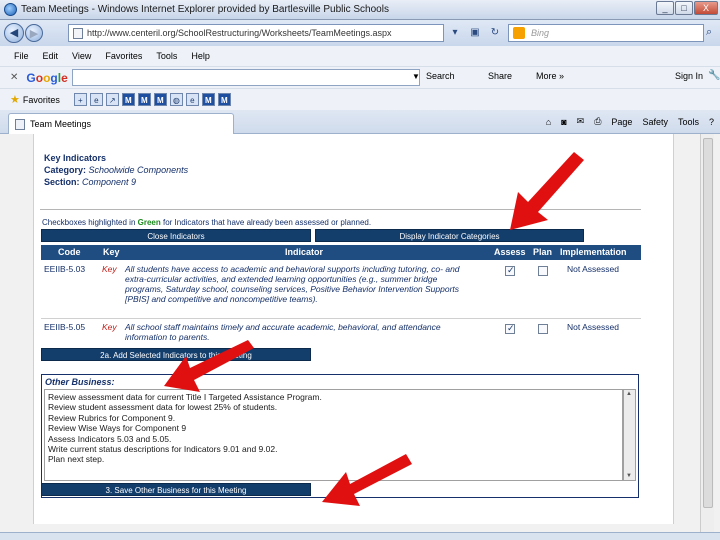  What do you see at coordinates (65, 170) in the screenshot?
I see `category-label: Category:` at bounding box center [65, 170].